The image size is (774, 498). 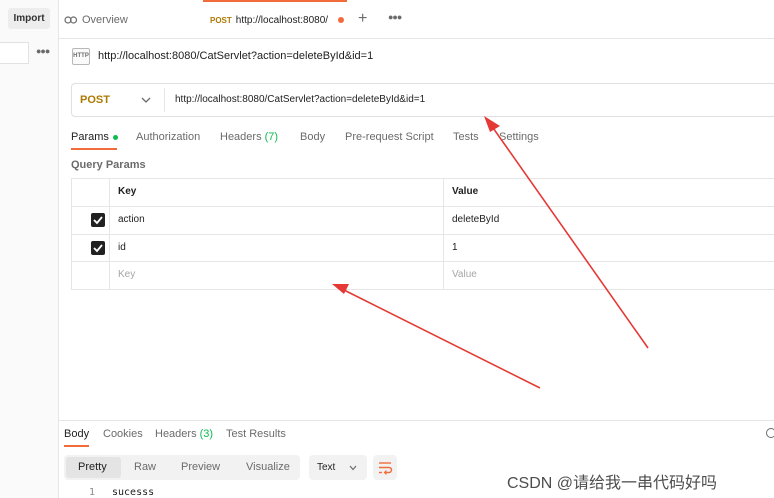 I want to click on tab-headers-count: (7), so click(x=271, y=137).